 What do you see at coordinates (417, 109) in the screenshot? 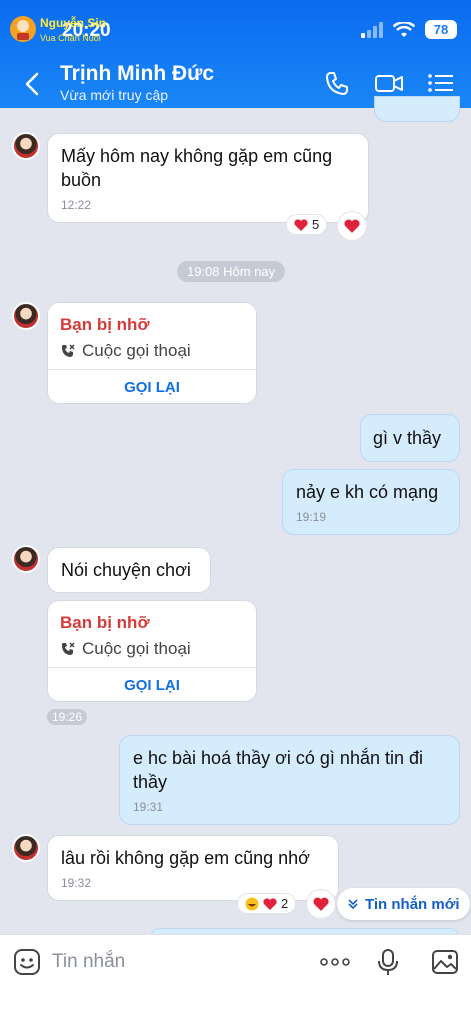
I see `previous-message-bubble` at bounding box center [417, 109].